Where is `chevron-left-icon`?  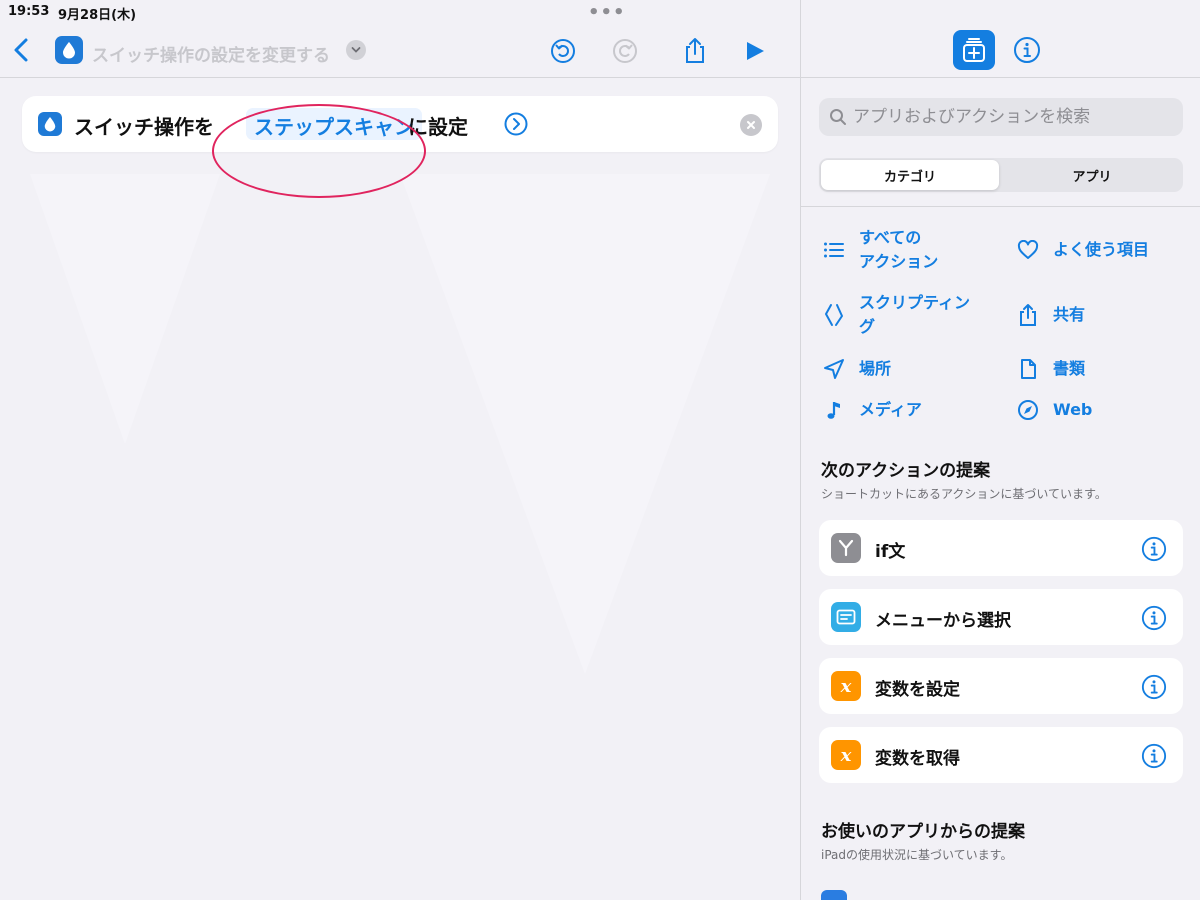
chevron-left-icon is located at coordinates (21, 50).